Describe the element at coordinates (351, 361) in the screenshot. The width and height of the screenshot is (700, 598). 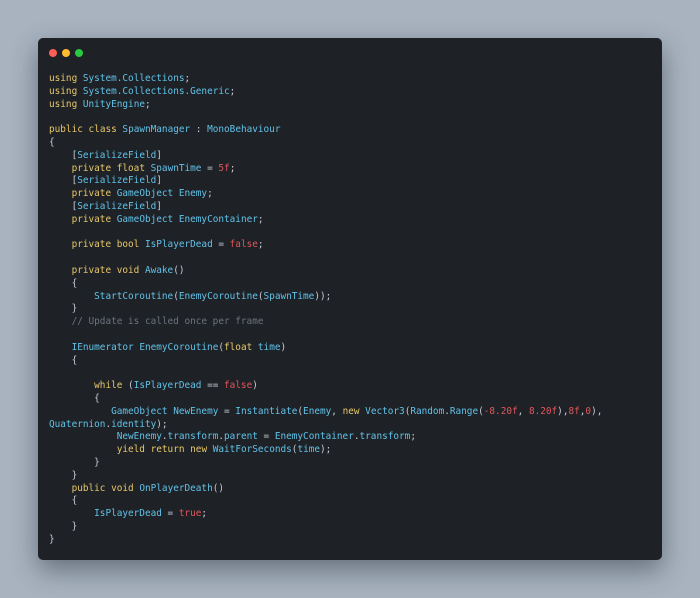
I see `code-line: {` at that location.